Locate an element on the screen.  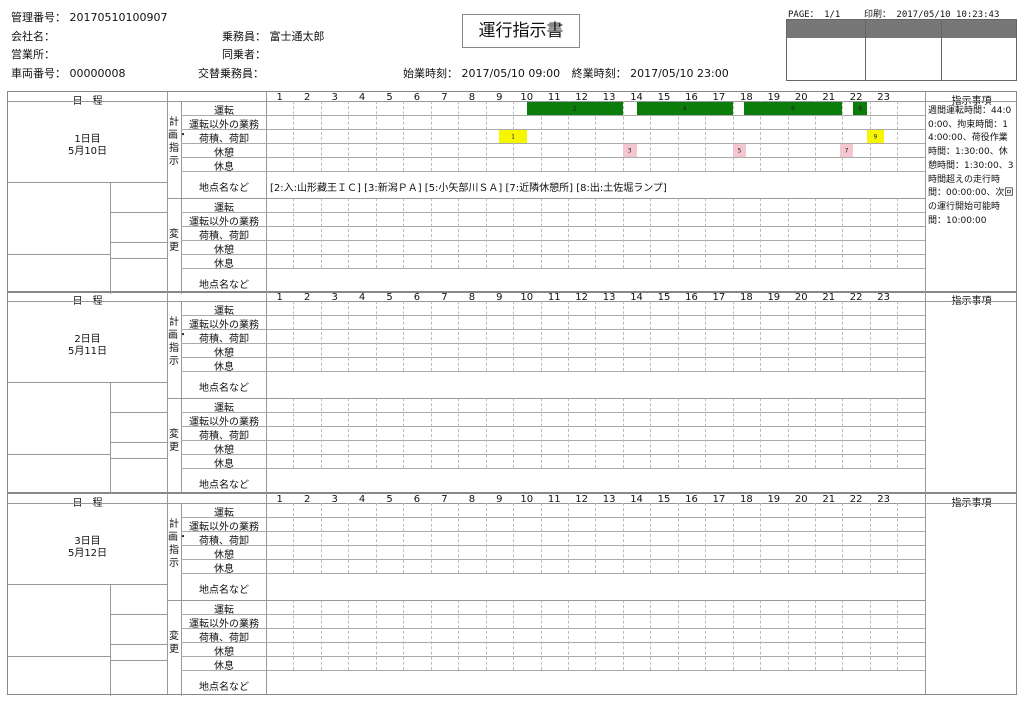
instructions-header: 指示事項 is located at coordinates (971, 501).